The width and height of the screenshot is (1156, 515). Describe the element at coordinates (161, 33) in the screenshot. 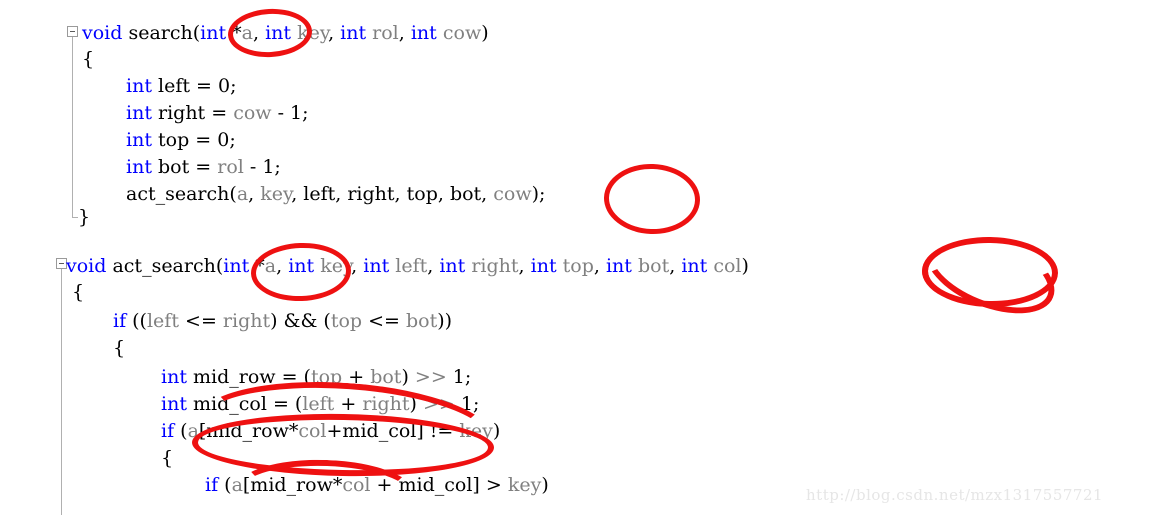

I see `code-token: search(` at that location.